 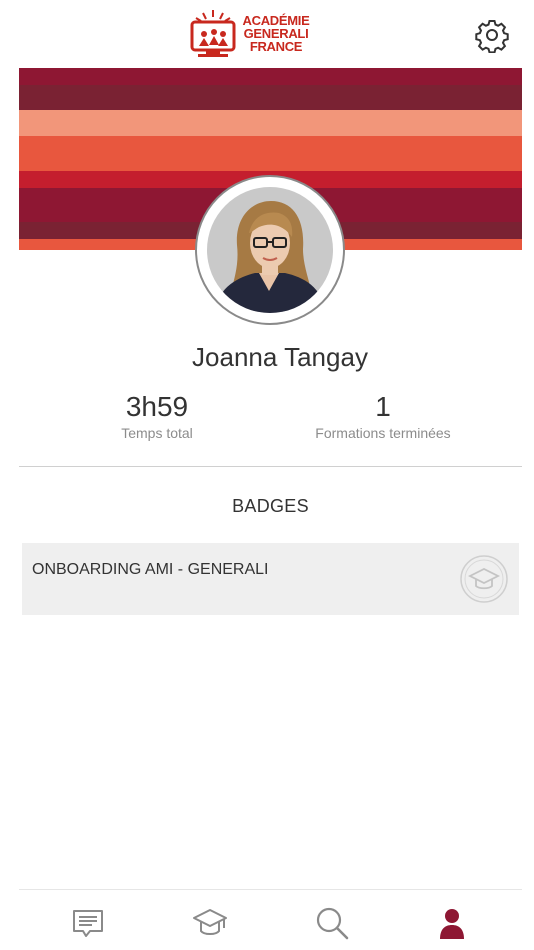 What do you see at coordinates (270, 579) in the screenshot?
I see `badge-item: ONBOARDING AMI - GENERALI` at bounding box center [270, 579].